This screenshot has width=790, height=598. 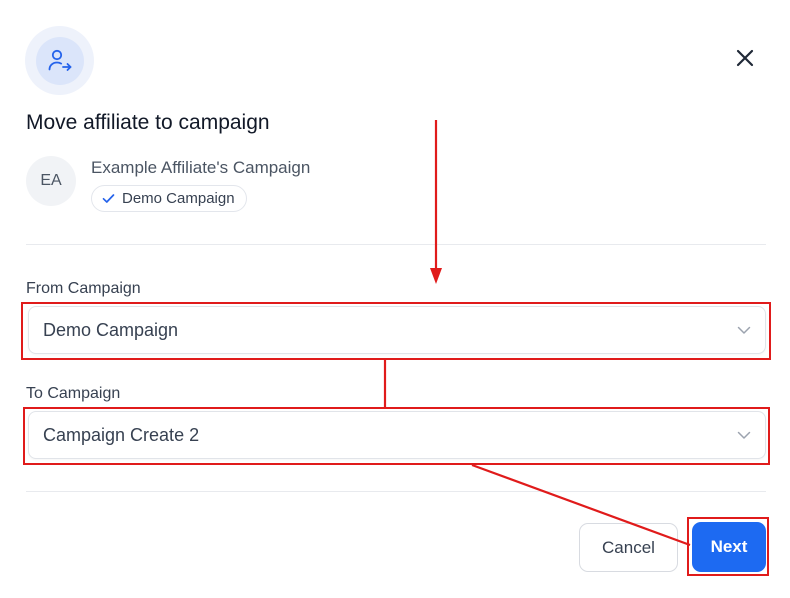 I want to click on affiliate-name: Example Affiliate's Campaign, so click(x=201, y=167).